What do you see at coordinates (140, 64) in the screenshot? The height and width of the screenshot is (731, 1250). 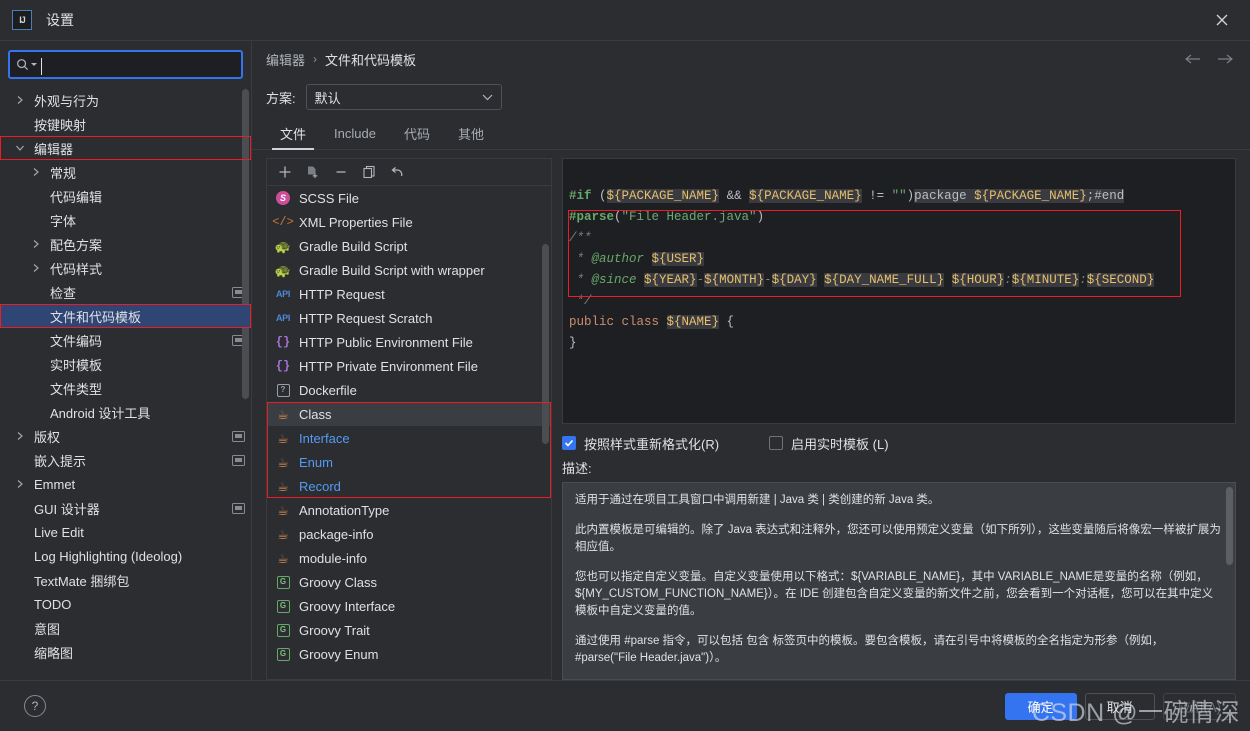 I see `search-input` at bounding box center [140, 64].